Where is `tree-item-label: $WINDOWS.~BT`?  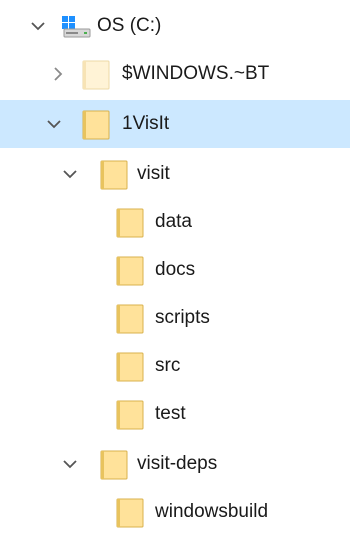
tree-item-label: $WINDOWS.~BT is located at coordinates (196, 73).